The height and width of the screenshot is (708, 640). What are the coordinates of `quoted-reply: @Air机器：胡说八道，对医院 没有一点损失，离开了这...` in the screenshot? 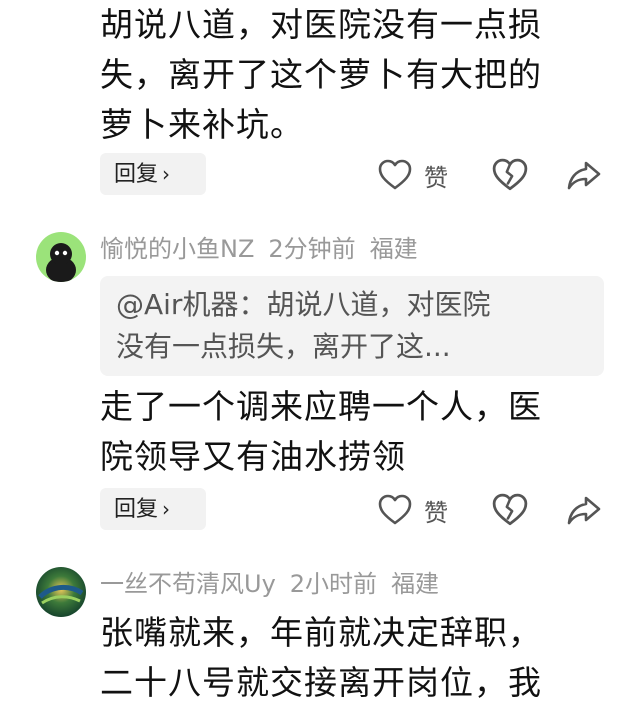 It's located at (352, 326).